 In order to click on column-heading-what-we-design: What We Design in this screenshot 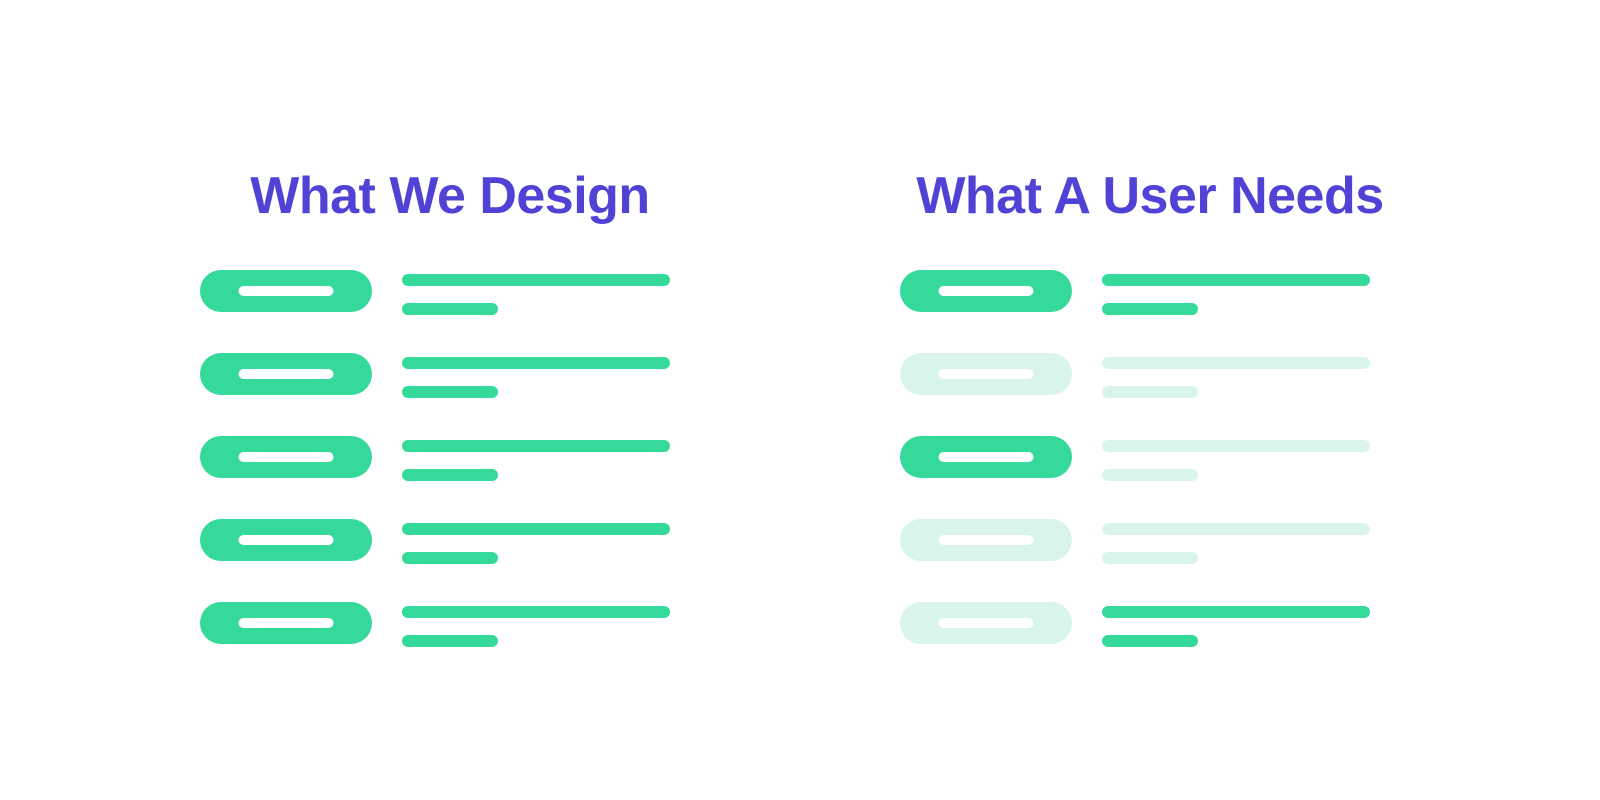, I will do `click(450, 196)`.